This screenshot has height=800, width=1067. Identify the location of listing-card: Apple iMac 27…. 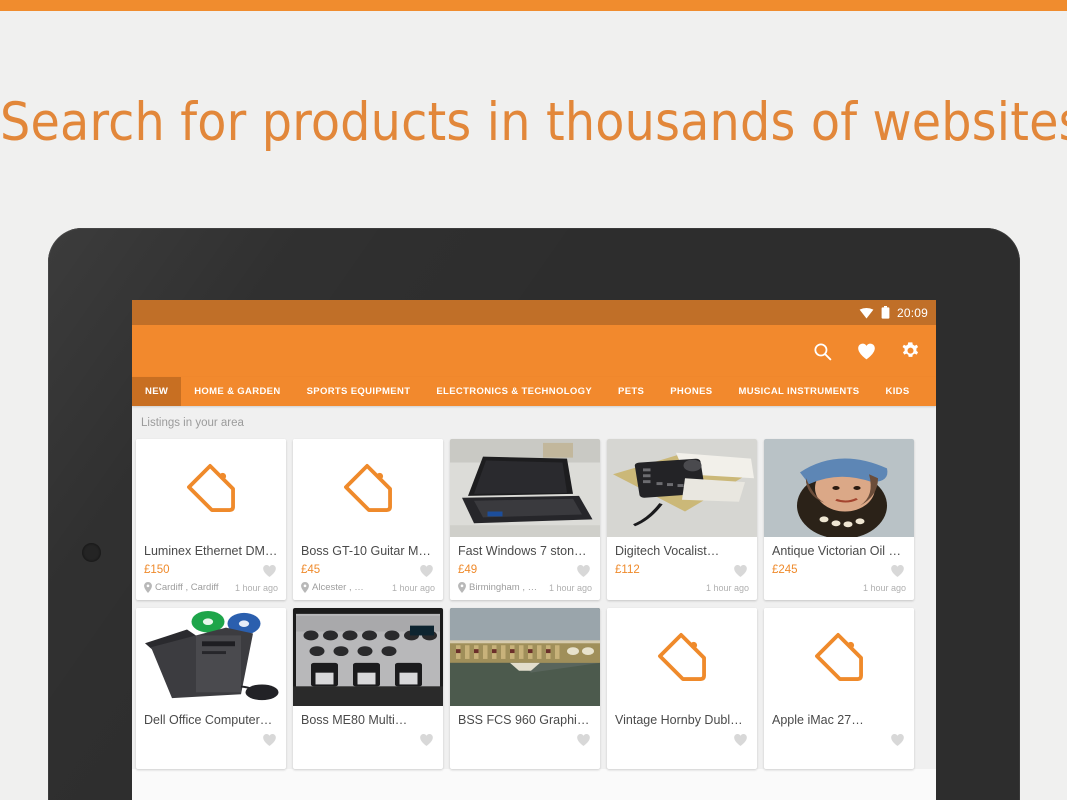
(839, 688).